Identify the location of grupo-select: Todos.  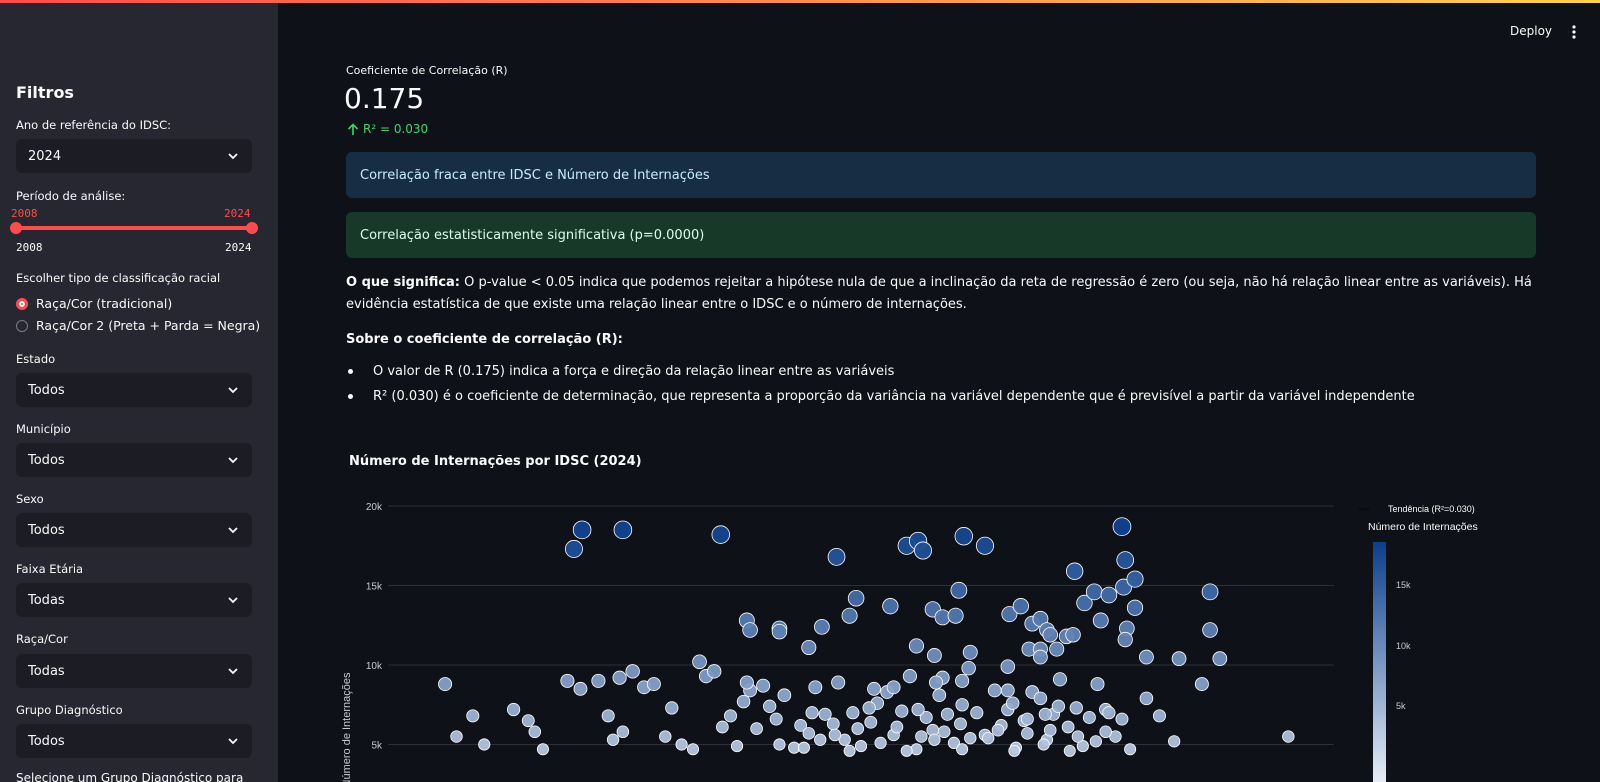
(134, 741).